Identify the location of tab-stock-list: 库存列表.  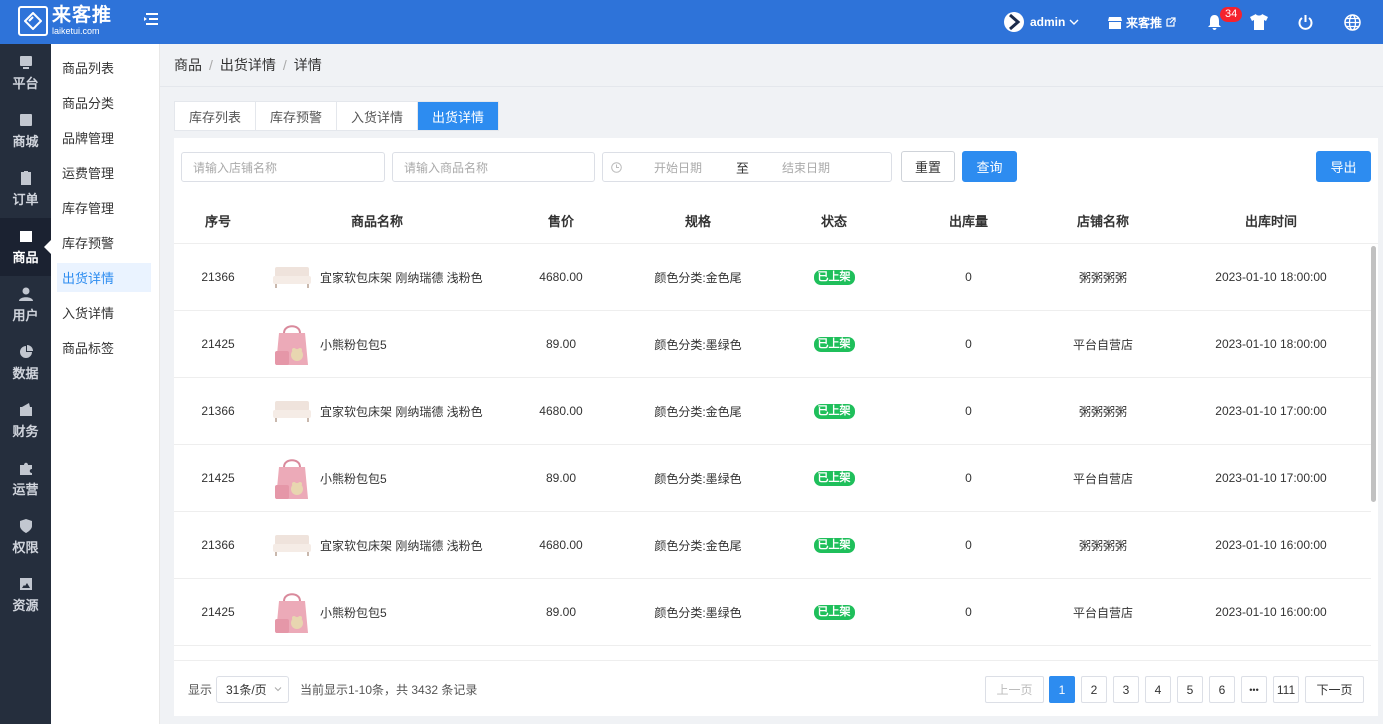
(216, 116).